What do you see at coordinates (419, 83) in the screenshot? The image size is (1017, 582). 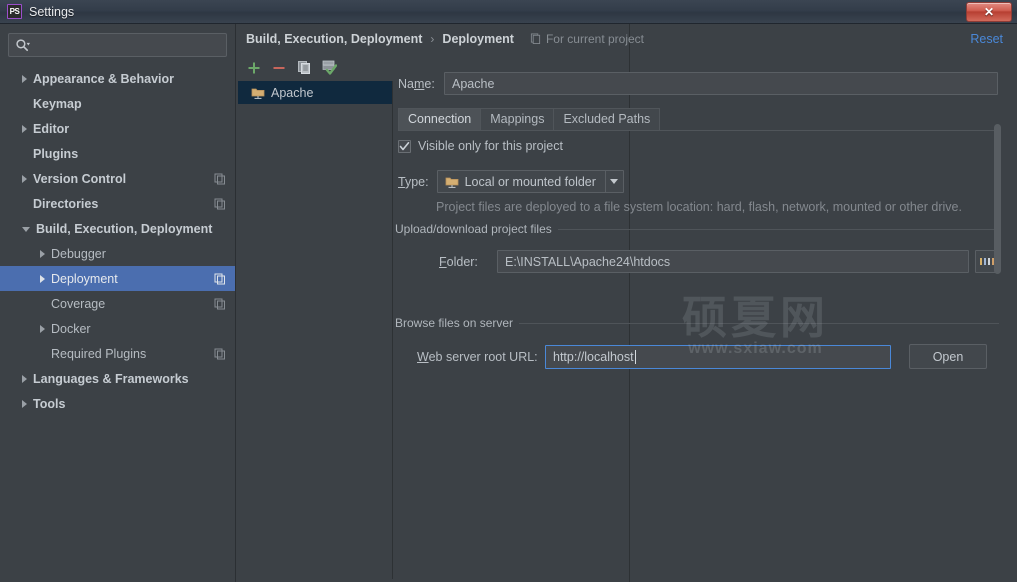 I see `name-label-mnemonic: m` at bounding box center [419, 83].